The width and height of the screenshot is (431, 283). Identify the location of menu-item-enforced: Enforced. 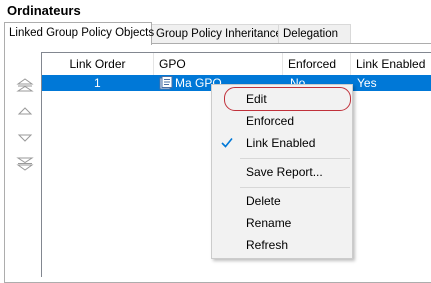
(282, 121).